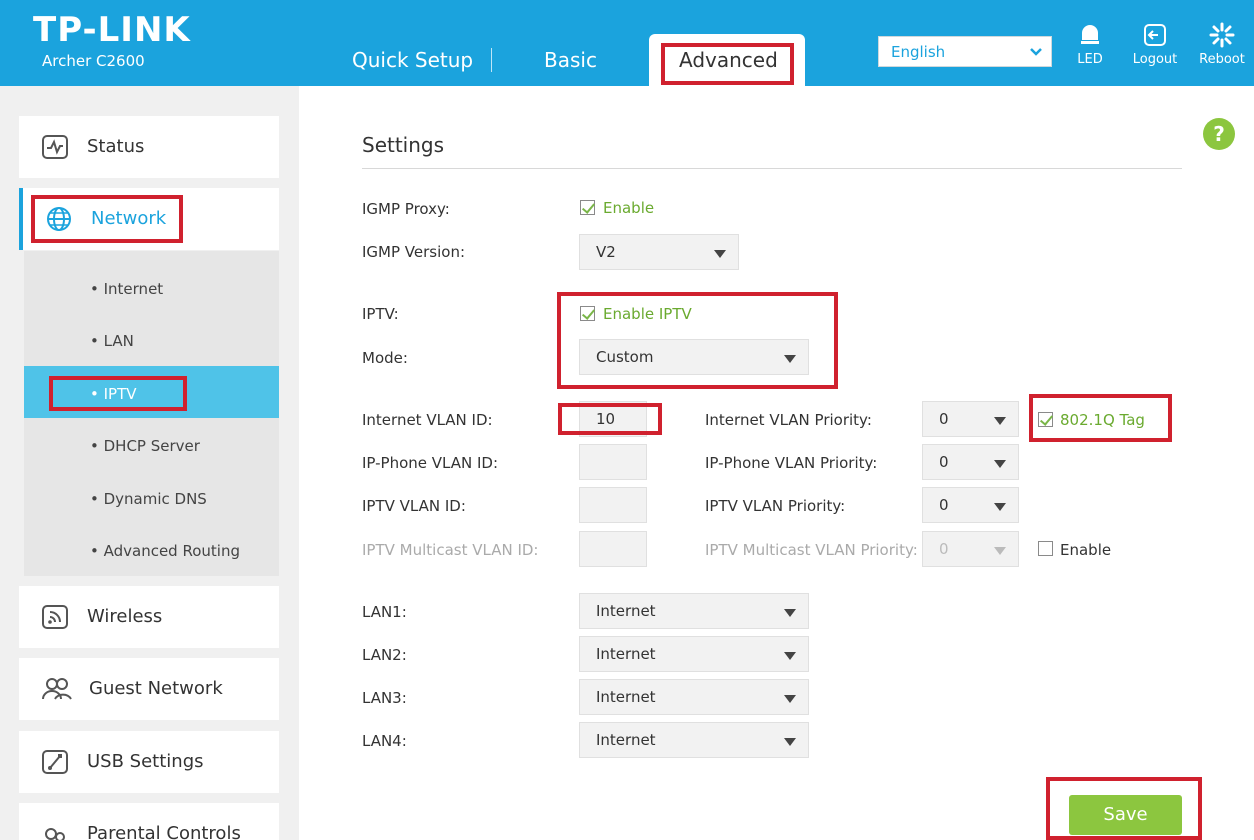 This screenshot has width=1254, height=840. Describe the element at coordinates (970, 549) in the screenshot. I see `iptv-multicast-vlan-priority-select: 0` at that location.